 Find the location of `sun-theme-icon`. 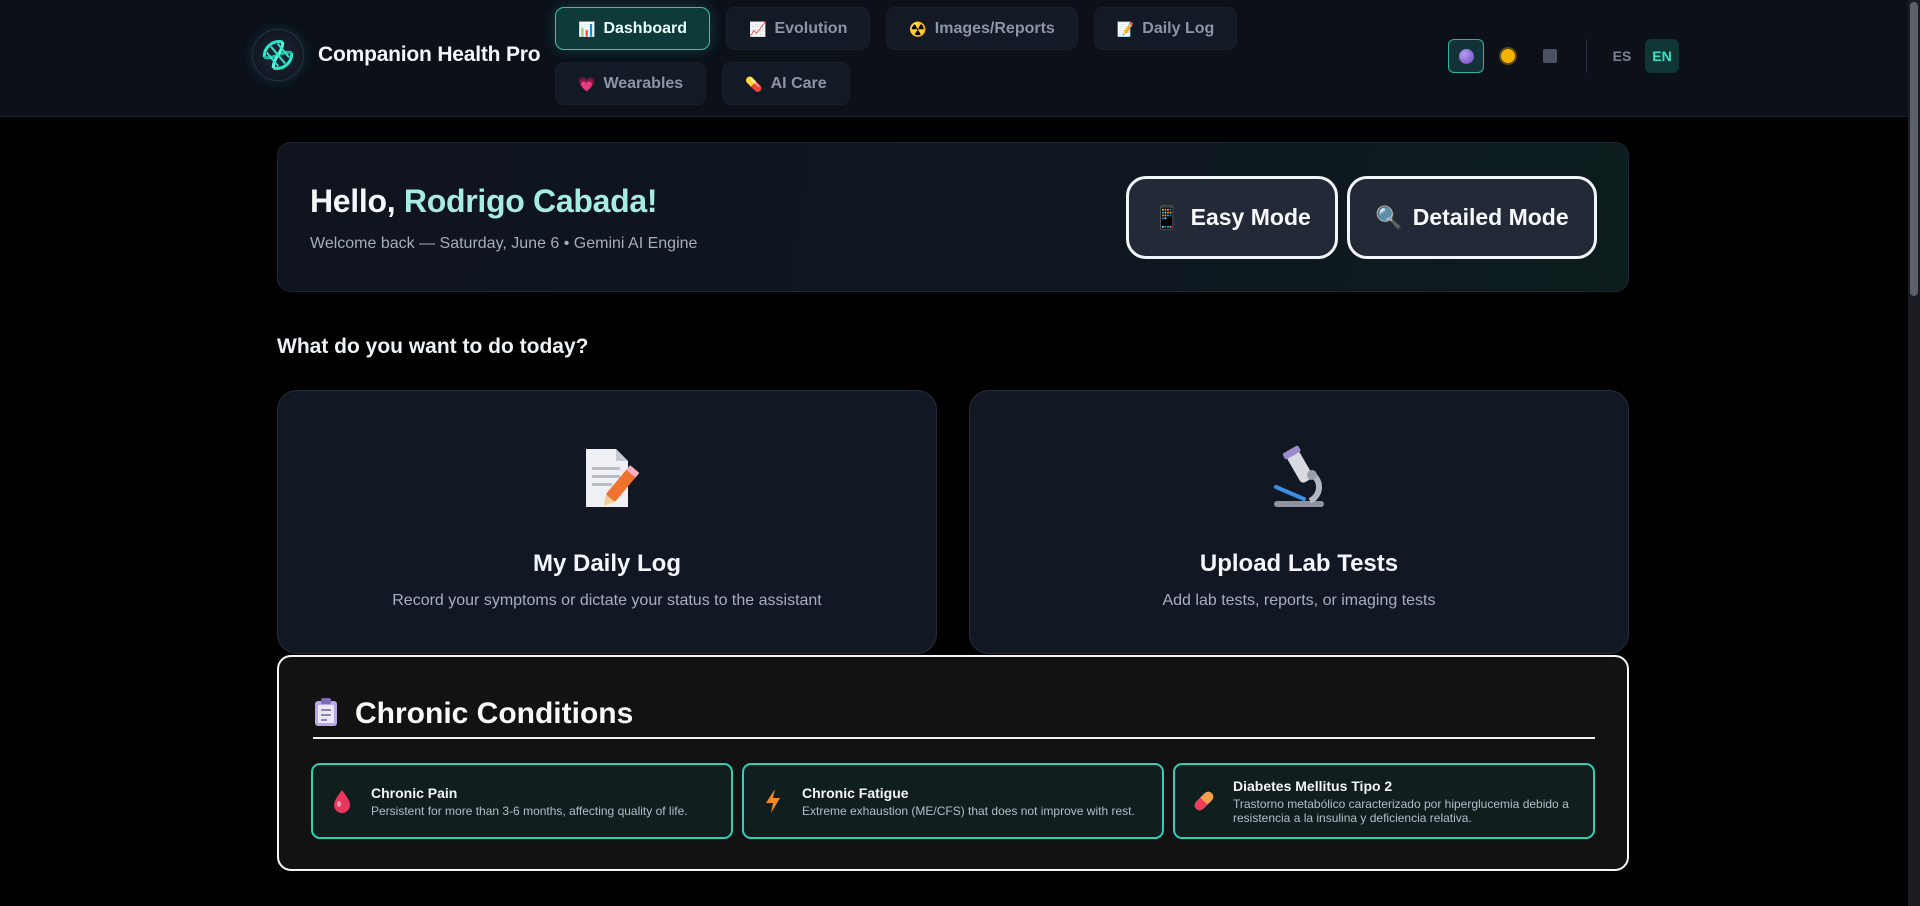

sun-theme-icon is located at coordinates (1508, 56).